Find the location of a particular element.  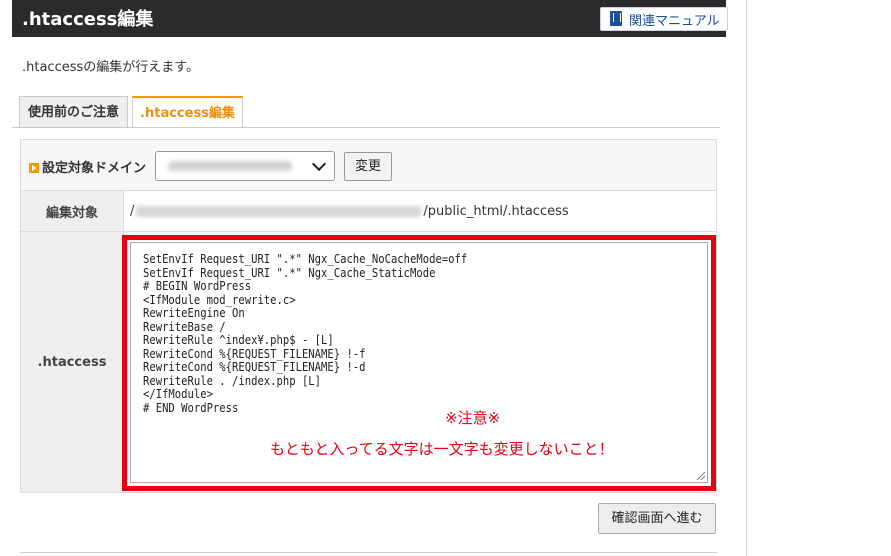

related-manual-label: 関連マニュアル is located at coordinates (674, 21).